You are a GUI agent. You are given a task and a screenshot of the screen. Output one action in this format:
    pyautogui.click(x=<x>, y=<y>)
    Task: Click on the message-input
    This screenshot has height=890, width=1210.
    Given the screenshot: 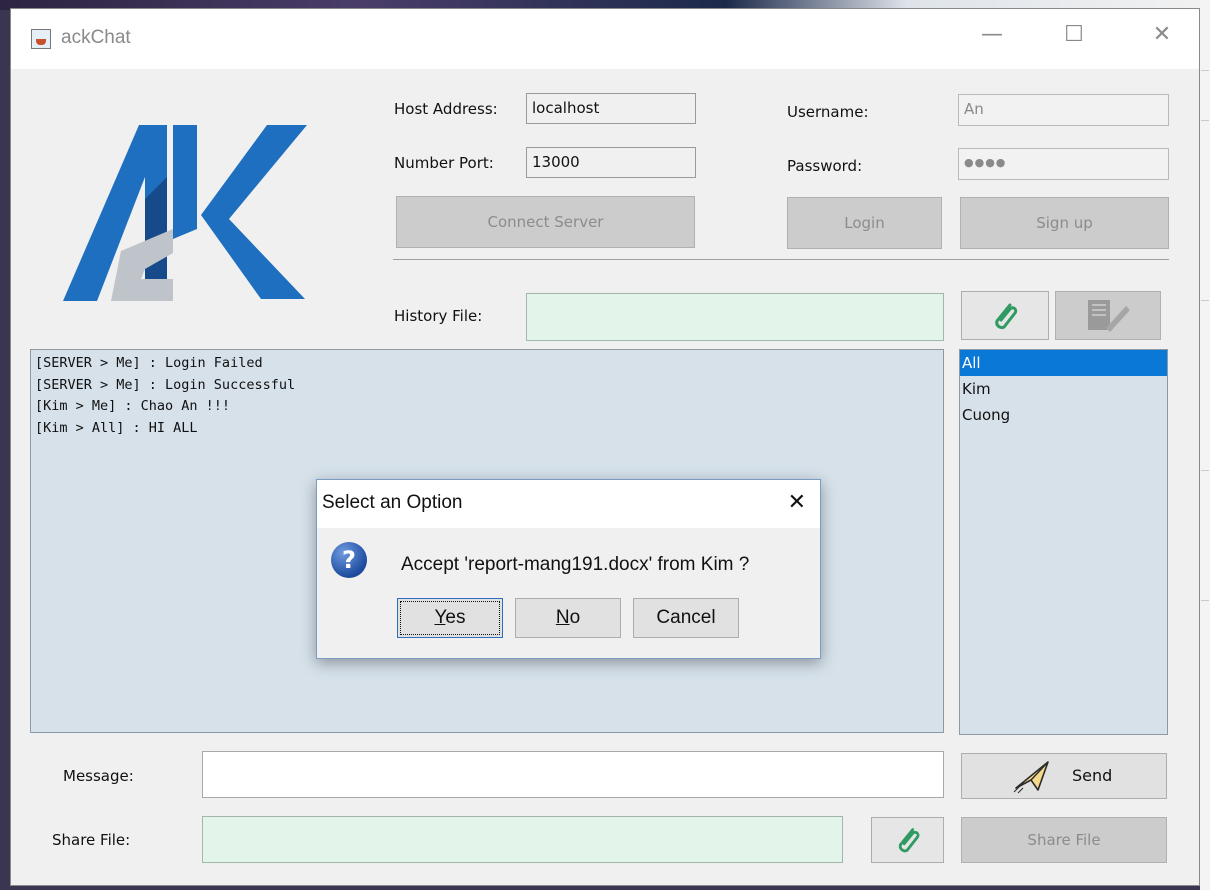 What is the action you would take?
    pyautogui.click(x=573, y=774)
    